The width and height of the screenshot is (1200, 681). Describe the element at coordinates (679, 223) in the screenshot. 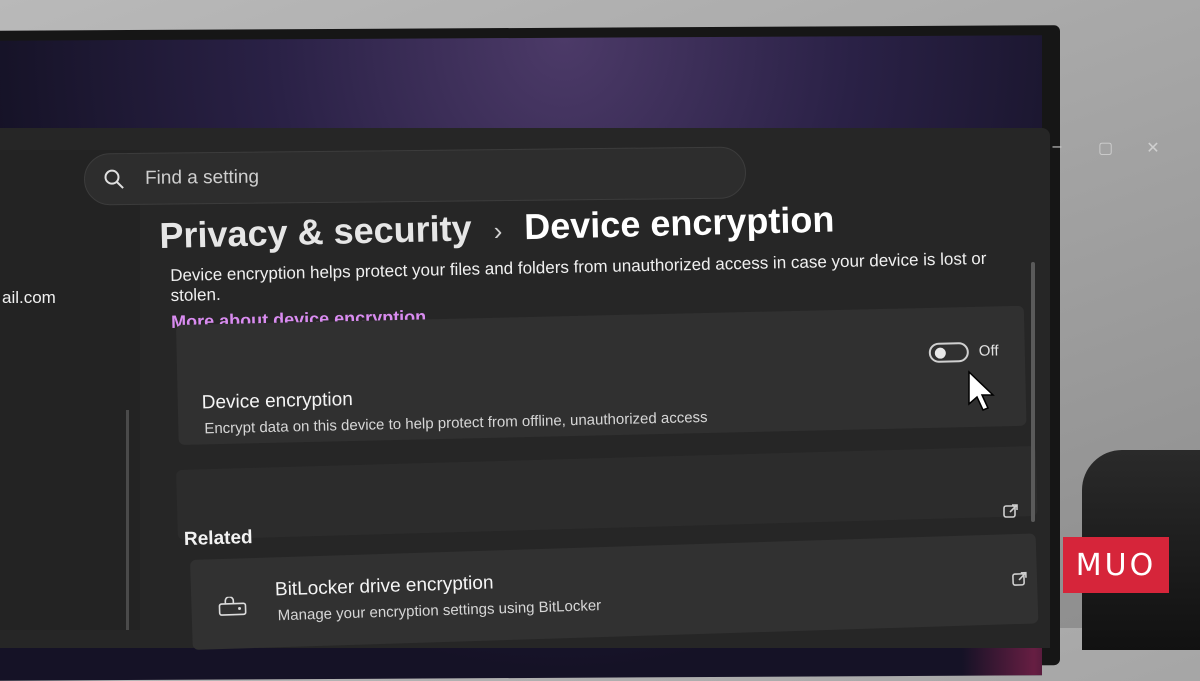

I see `page-title: Device encryption` at that location.